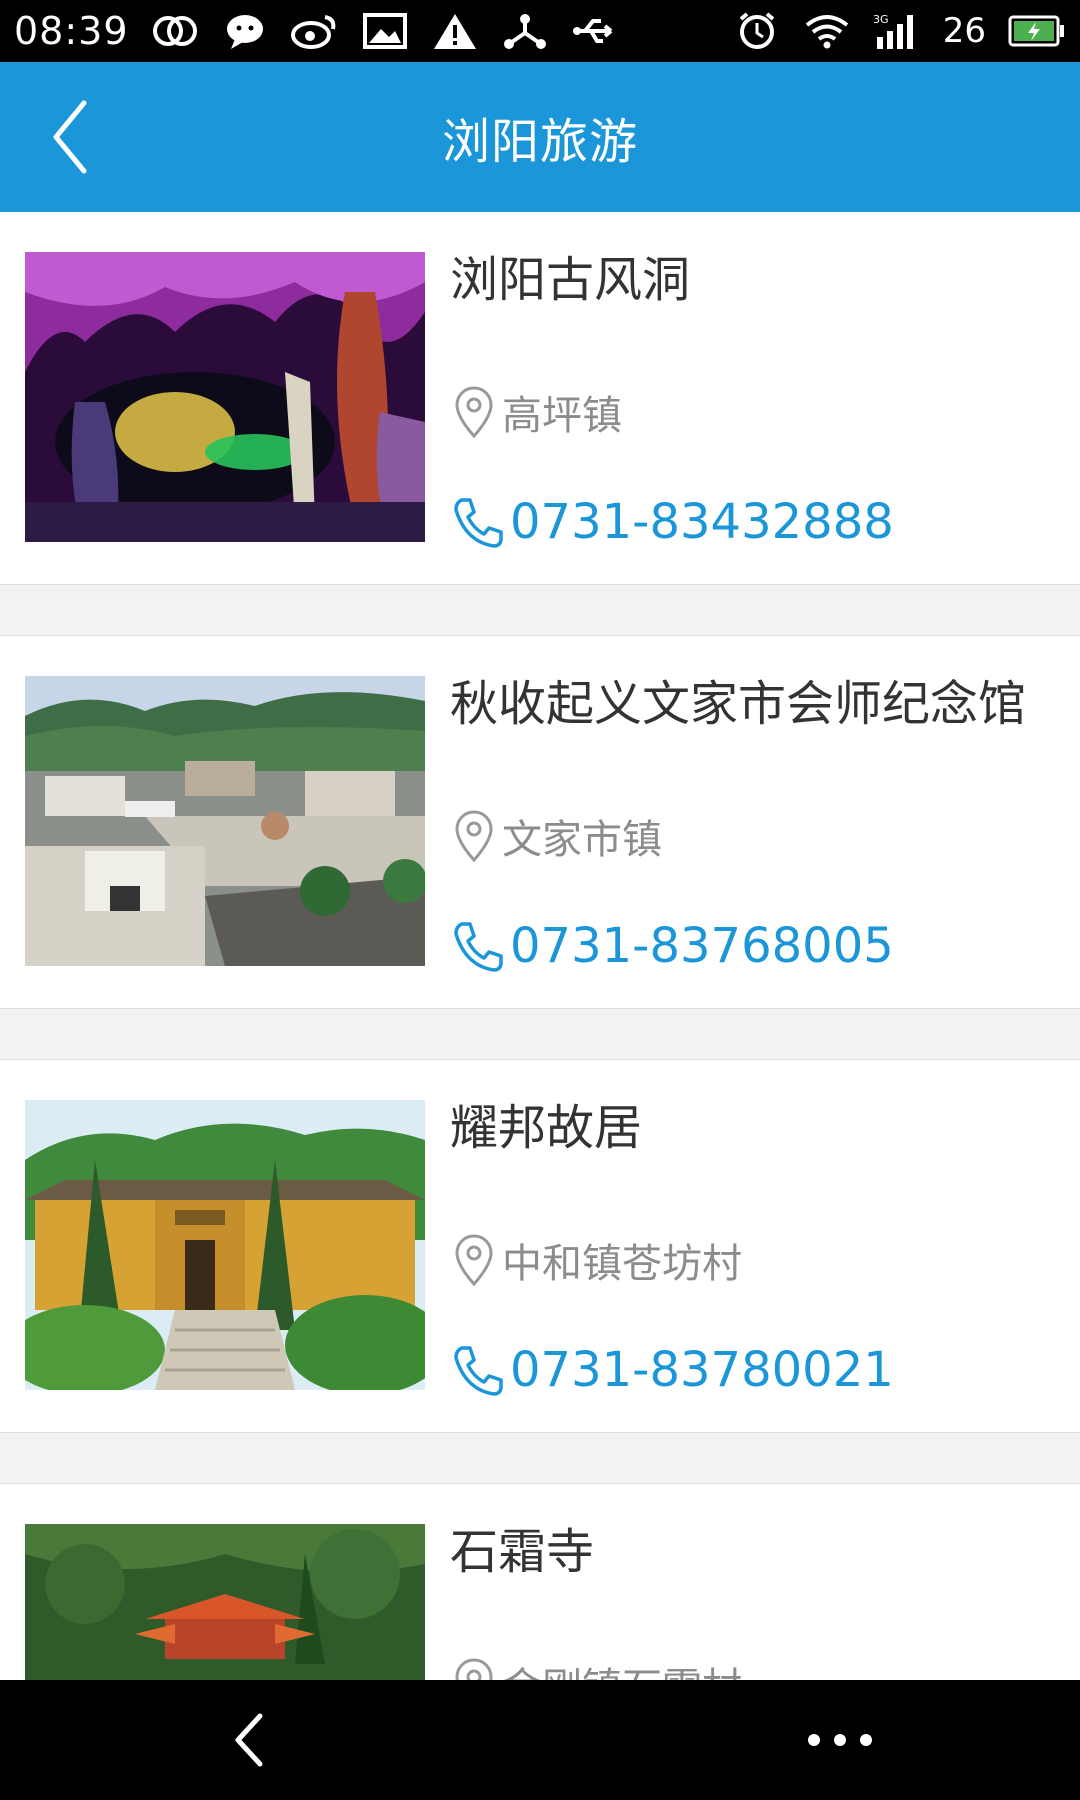  Describe the element at coordinates (250, 1740) in the screenshot. I see `nav-back-icon` at that location.